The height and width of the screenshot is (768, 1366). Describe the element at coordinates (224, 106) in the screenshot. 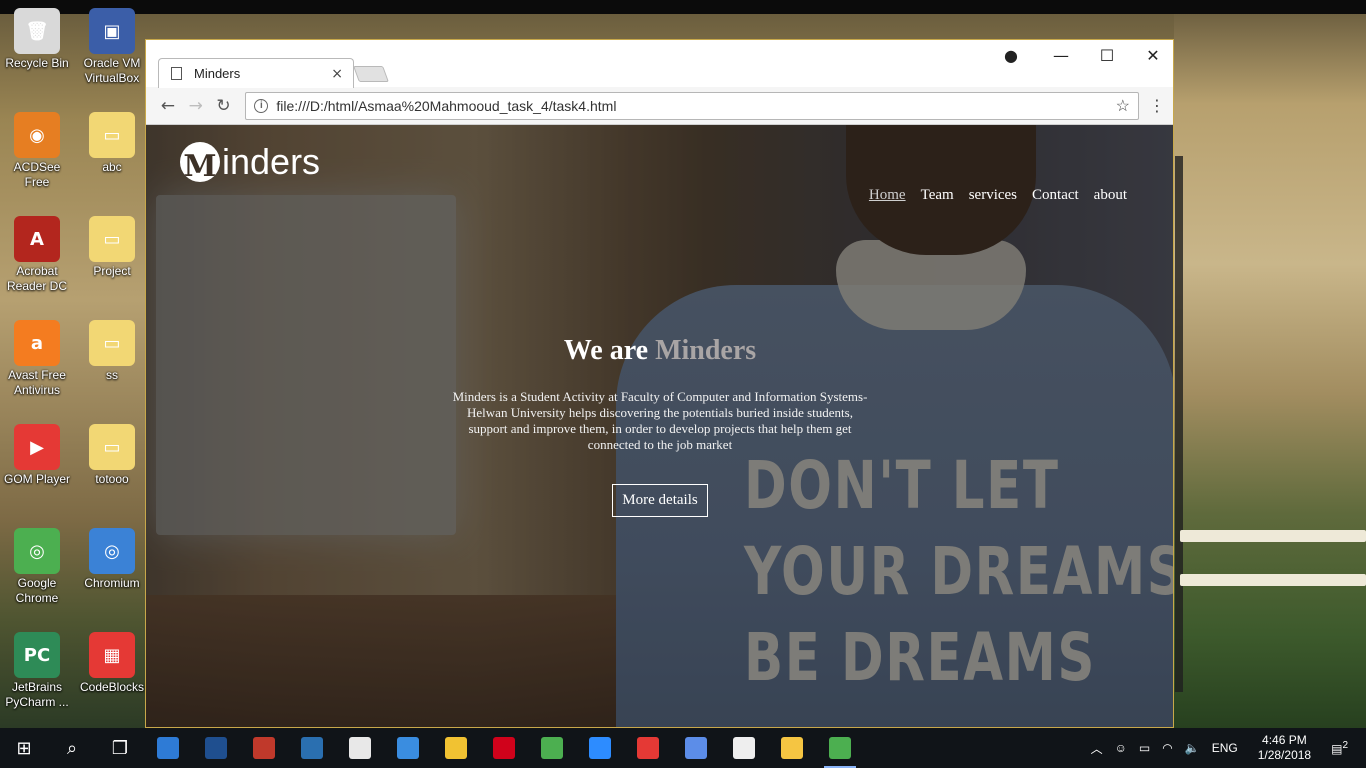

I see `reload-button: ↻` at that location.